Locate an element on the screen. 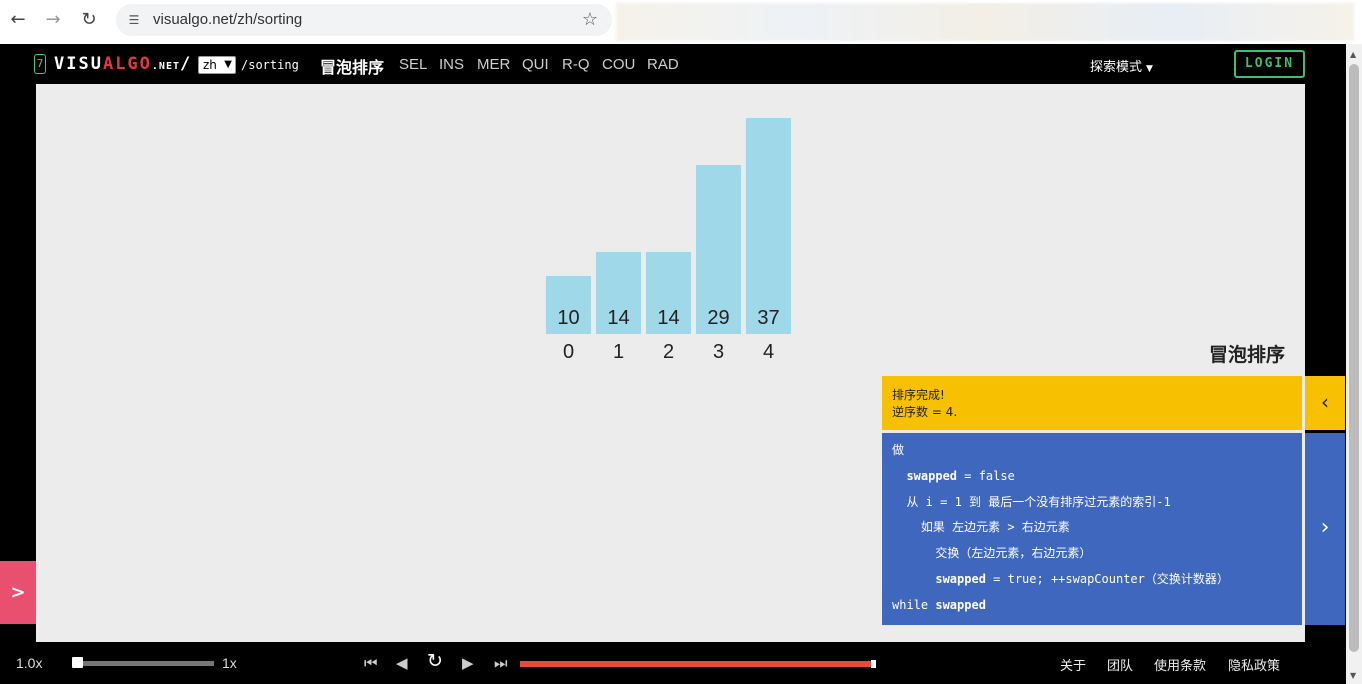 This screenshot has width=1362, height=684. step-back-icon: ◀​ is located at coordinates (402, 663).